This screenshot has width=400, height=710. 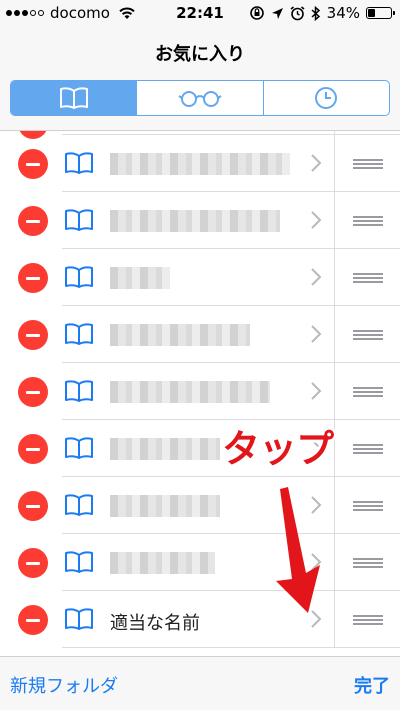 I want to click on status-bar: docomo 22:41 34%, so click(x=200, y=13).